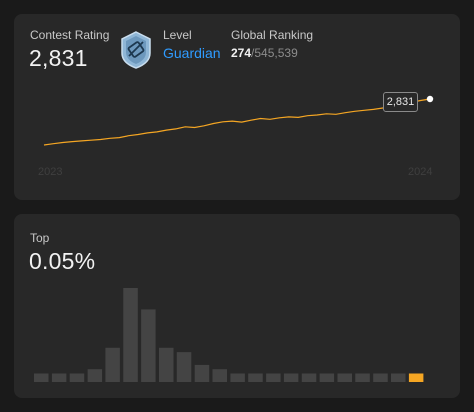 The height and width of the screenshot is (412, 474). Describe the element at coordinates (50, 172) in the screenshot. I see `year-start-label: 2023` at that location.